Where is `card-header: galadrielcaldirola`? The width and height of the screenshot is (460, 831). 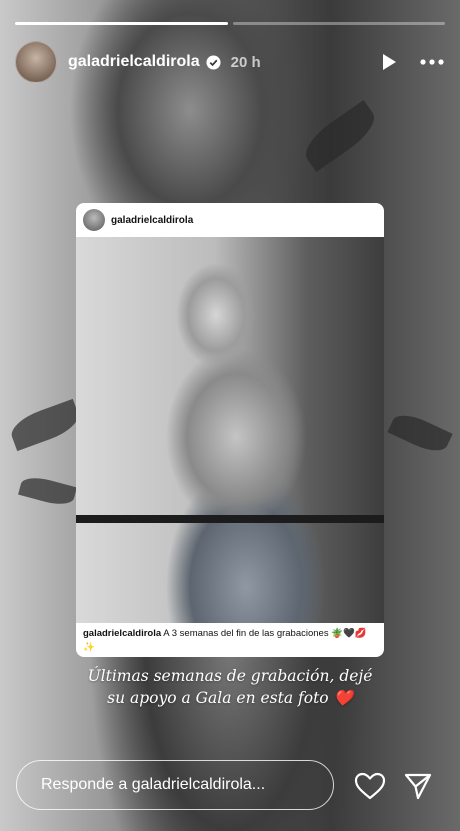
card-header: galadrielcaldirola is located at coordinates (230, 220).